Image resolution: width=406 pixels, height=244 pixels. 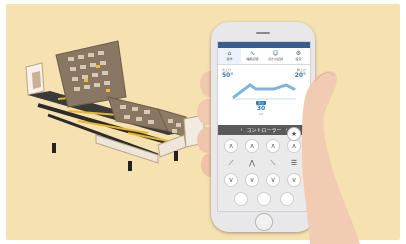 What do you see at coordinates (231, 180) in the screenshot?
I see `back-down-button: ∨` at bounding box center [231, 180].